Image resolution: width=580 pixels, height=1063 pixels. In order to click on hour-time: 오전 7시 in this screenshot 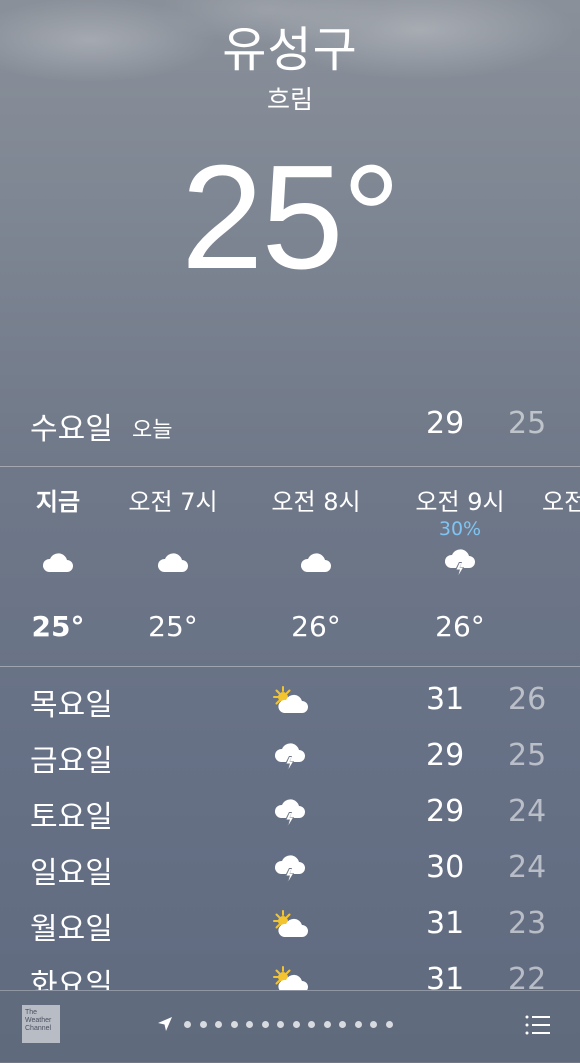, I will do `click(173, 502)`.